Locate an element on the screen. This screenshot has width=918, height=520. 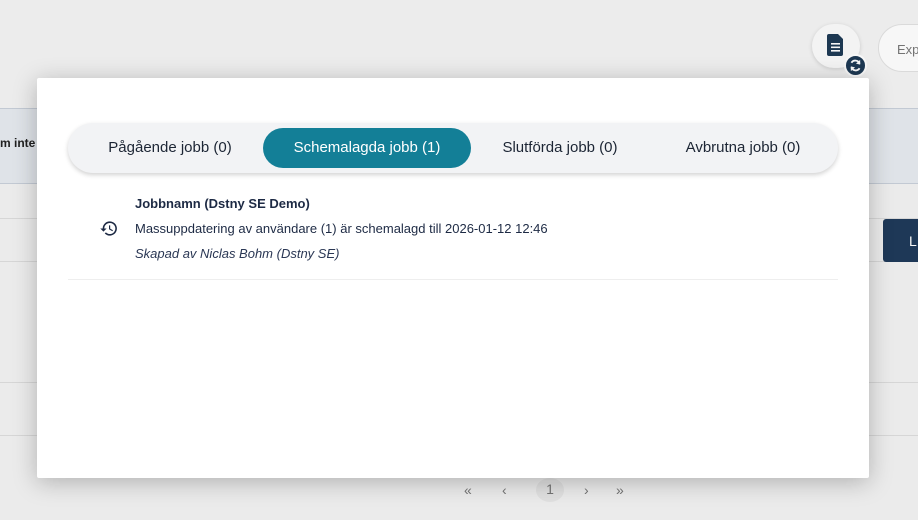
tab-ongoing-jobs: Pågående jobb (0) is located at coordinates (170, 148).